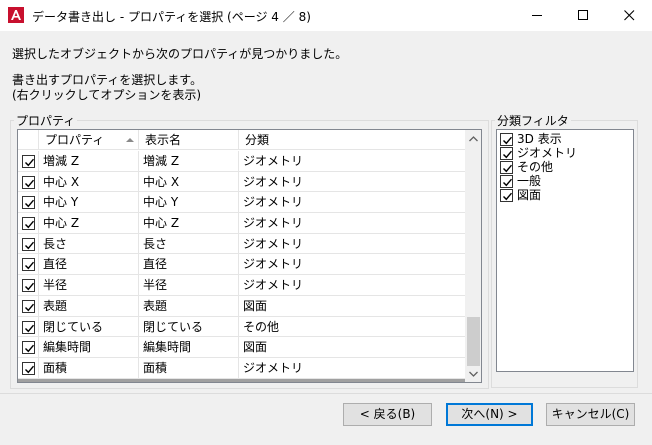 Image resolution: width=652 pixels, height=445 pixels. What do you see at coordinates (89, 161) in the screenshot?
I see `property-cell: 増減 Z` at bounding box center [89, 161].